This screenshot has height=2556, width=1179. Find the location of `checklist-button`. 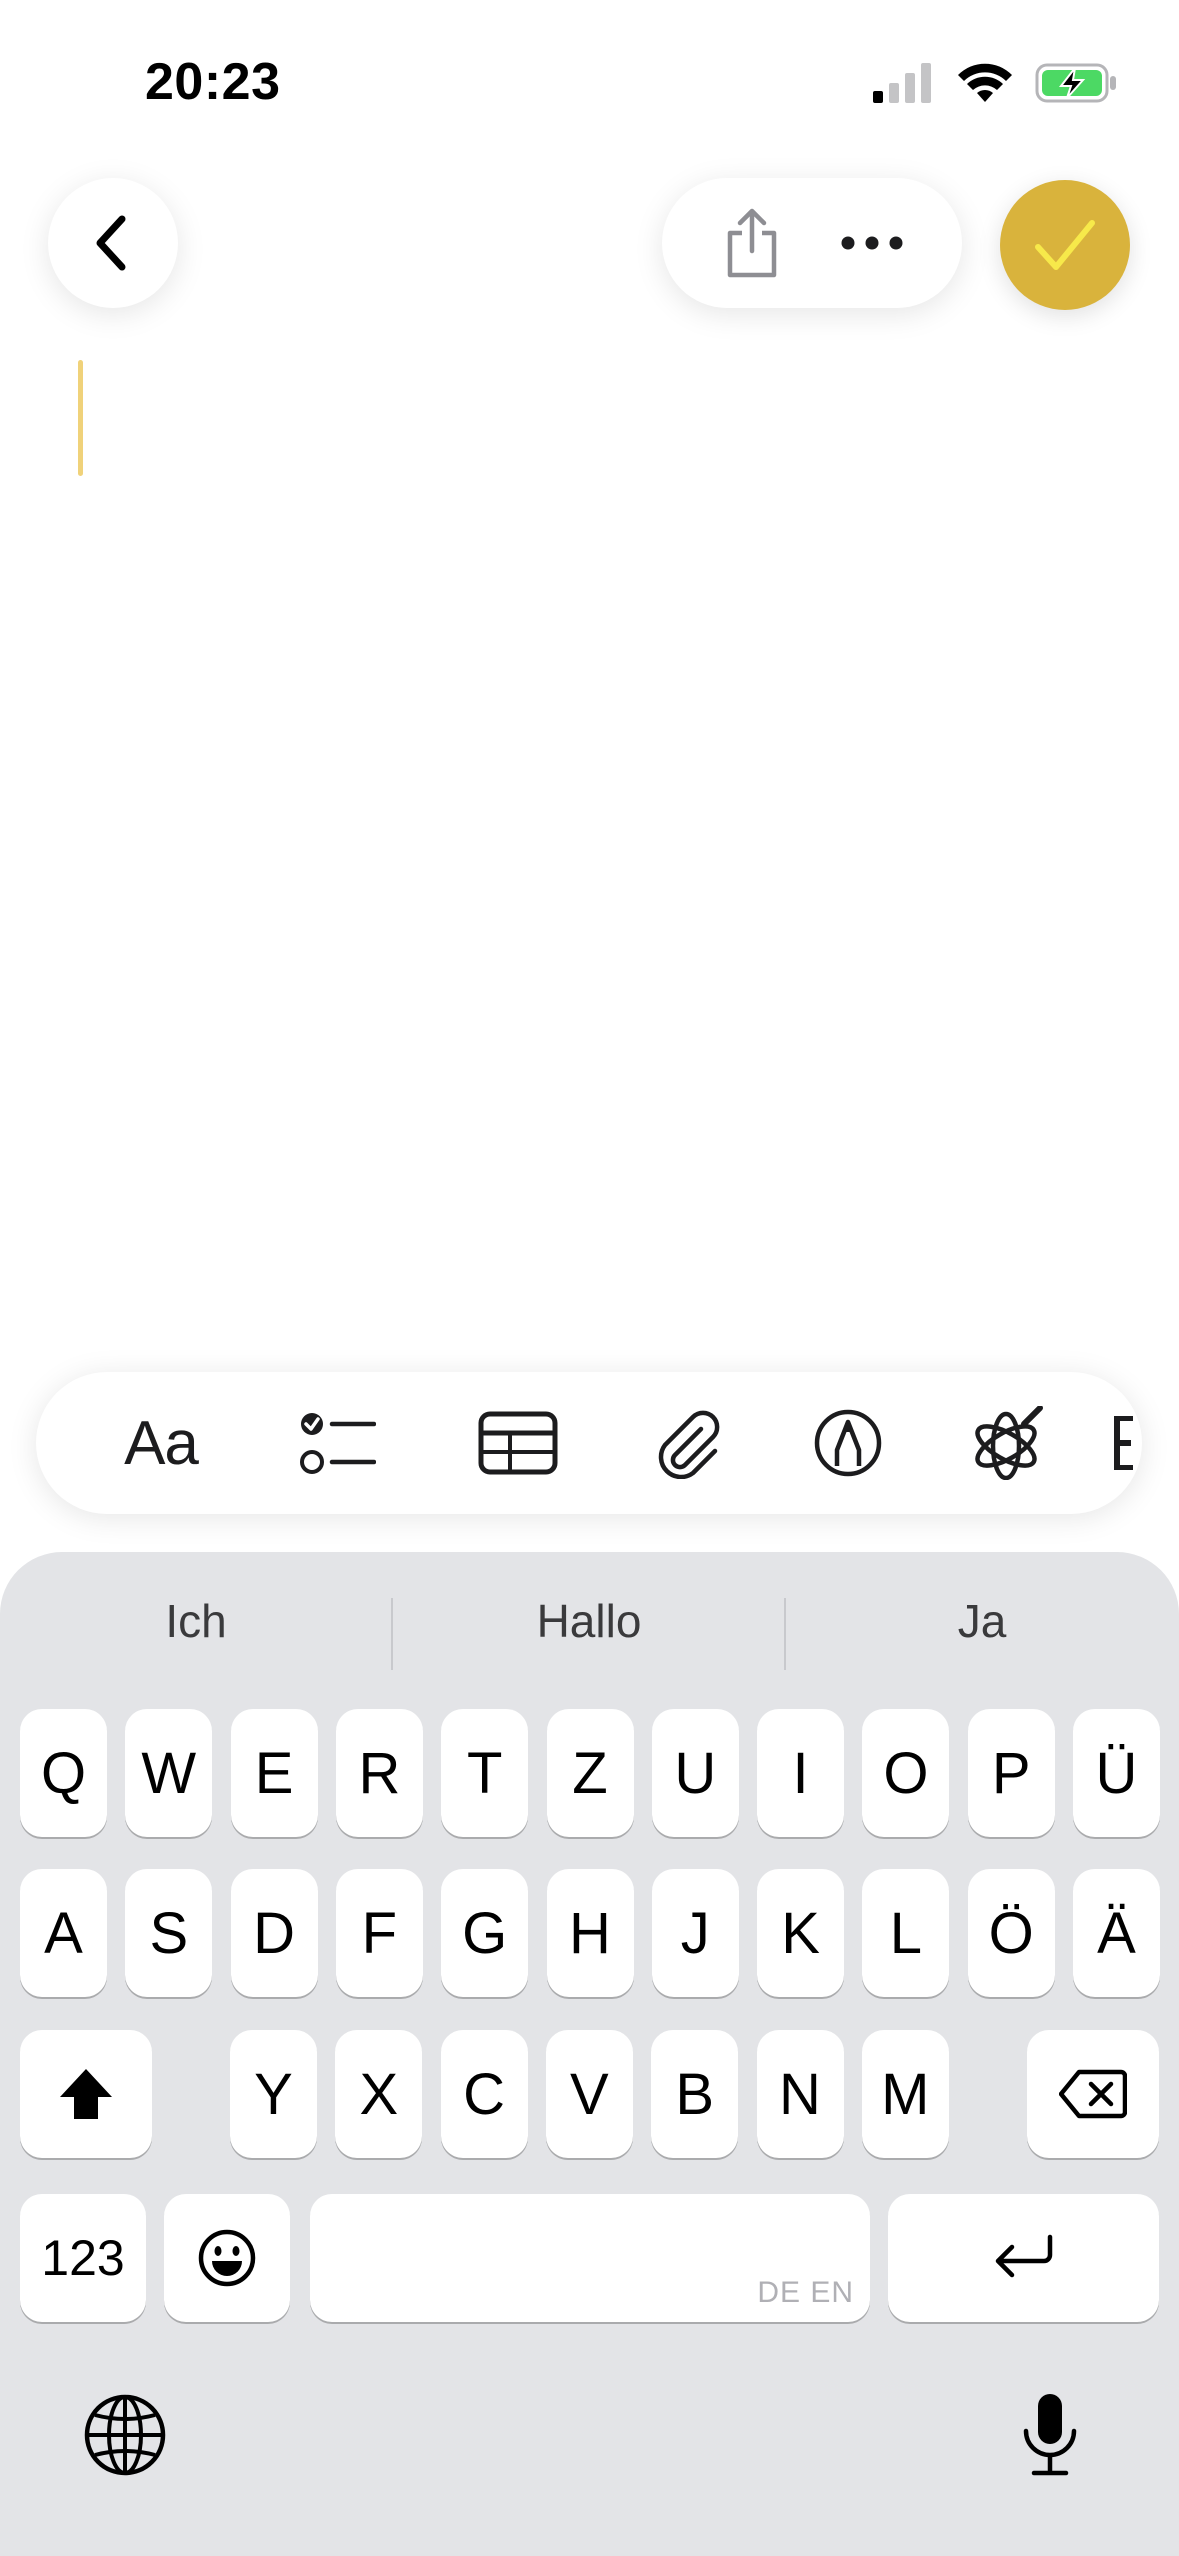

checklist-button is located at coordinates (338, 1443).